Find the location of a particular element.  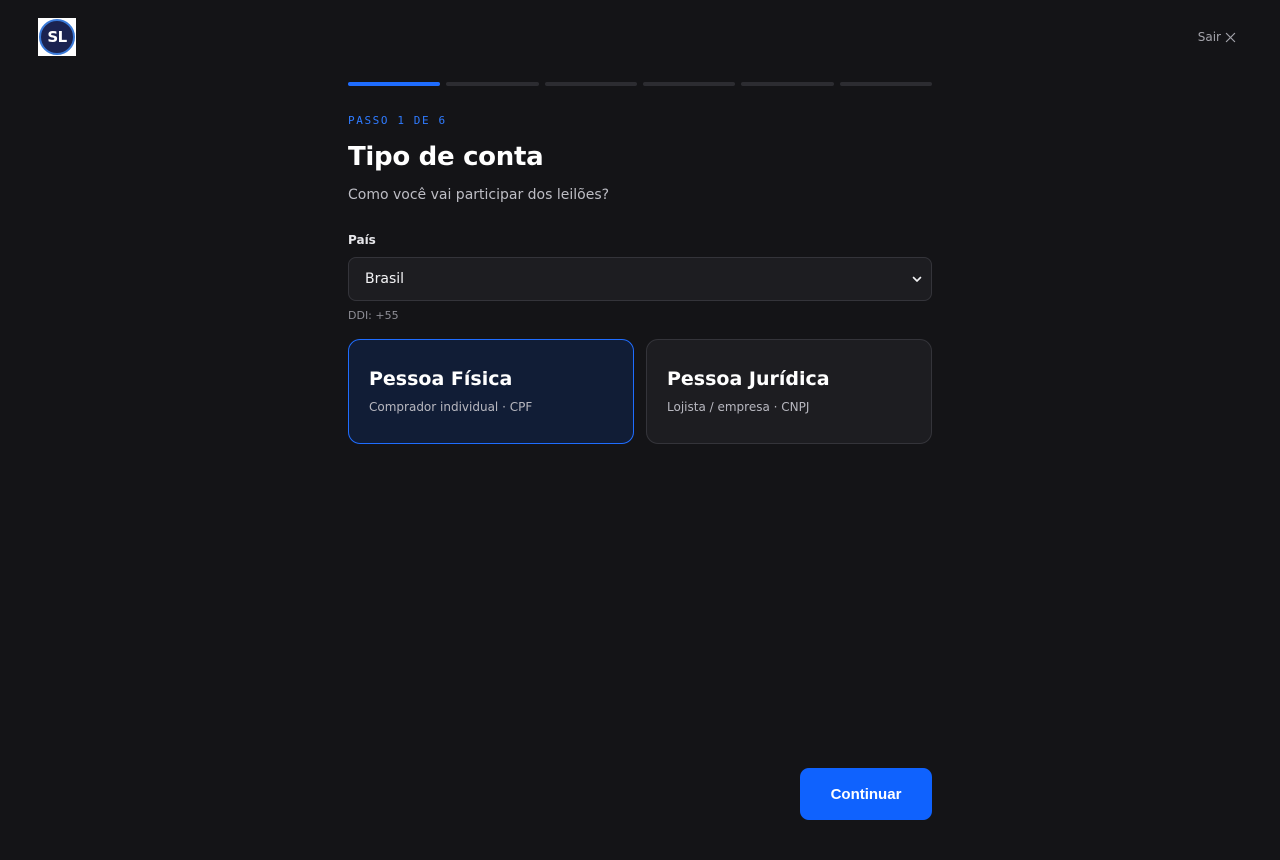

page-subtitle: Como você vai participar dos leilões? is located at coordinates (479, 195).